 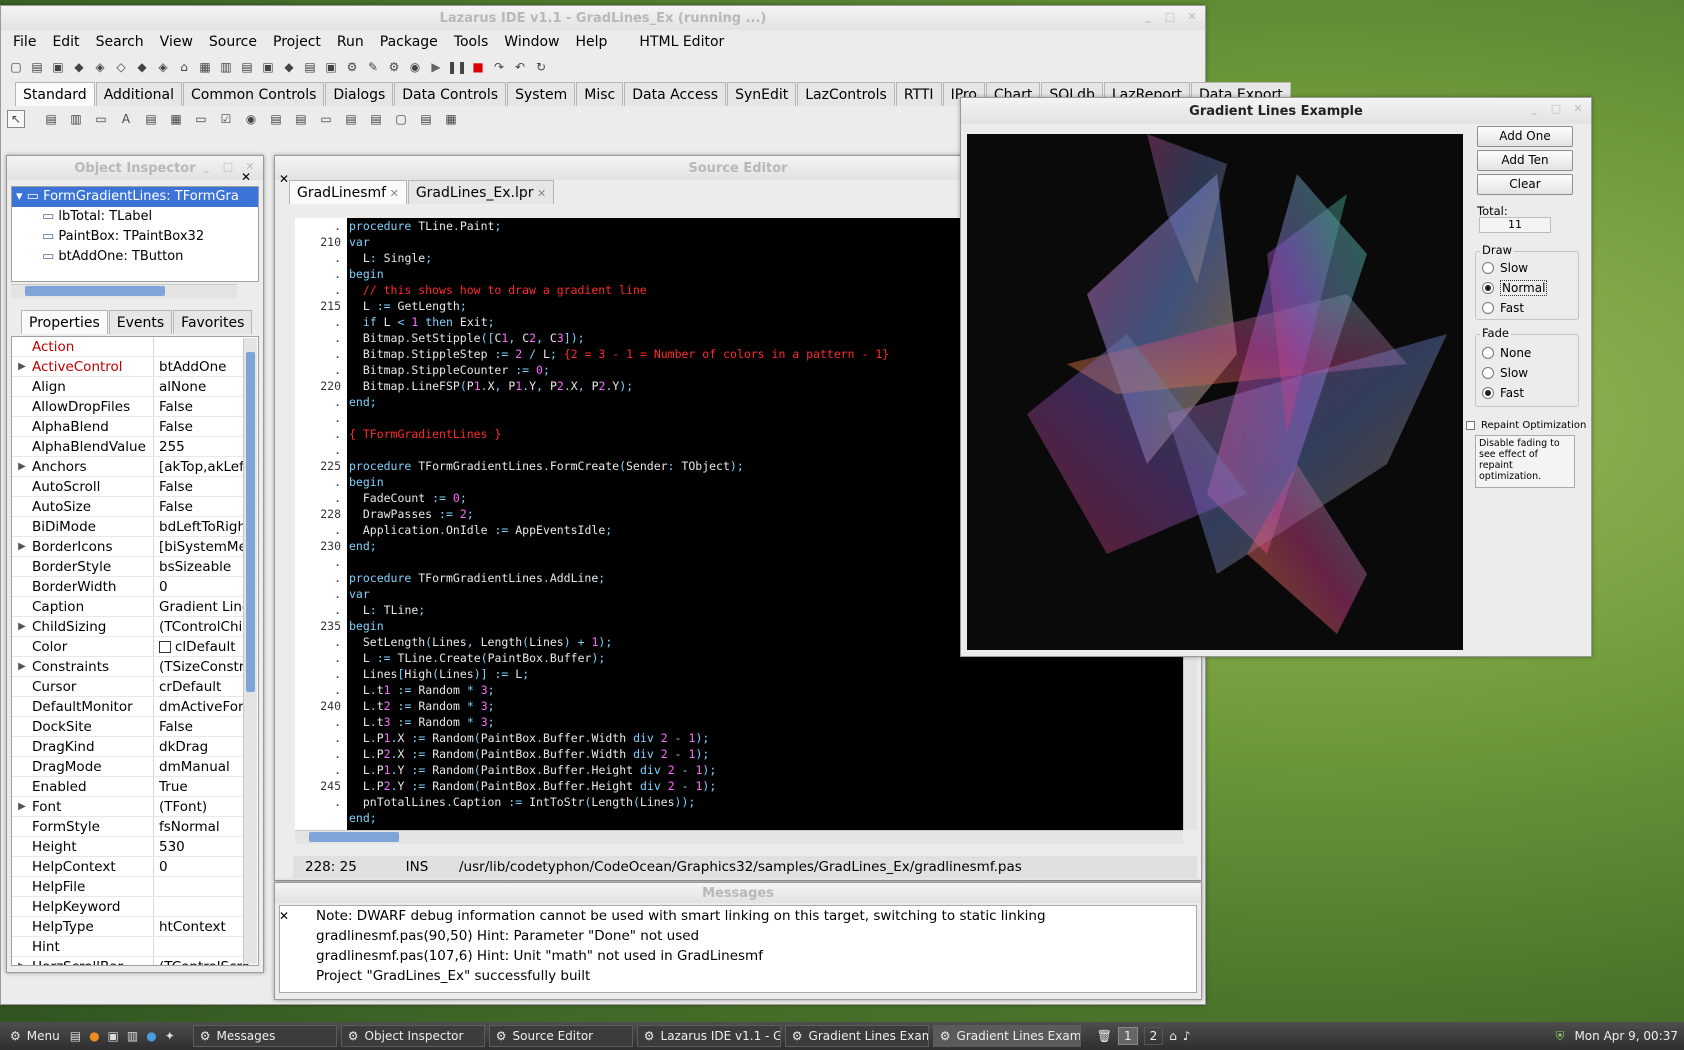 I want to click on workspace-1: 1, so click(x=1128, y=1036).